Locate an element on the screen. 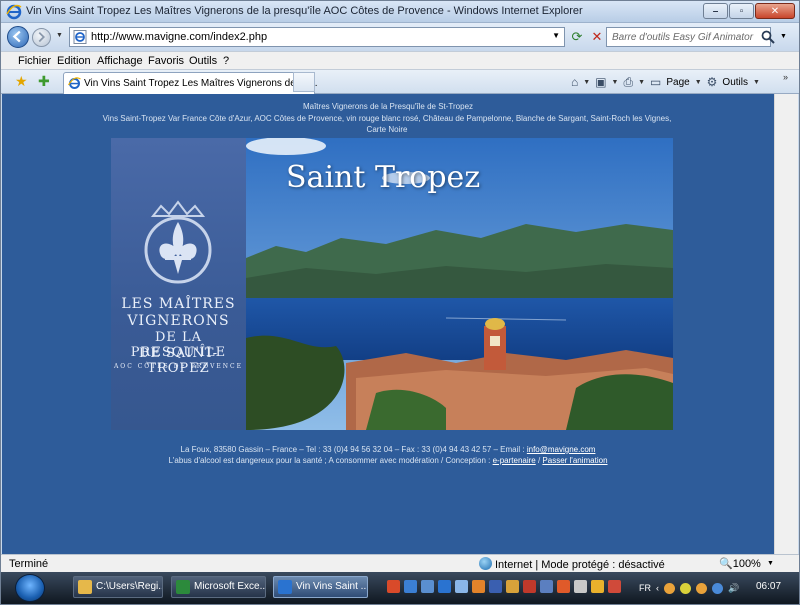  vertical-scrollbar is located at coordinates (786, 324).